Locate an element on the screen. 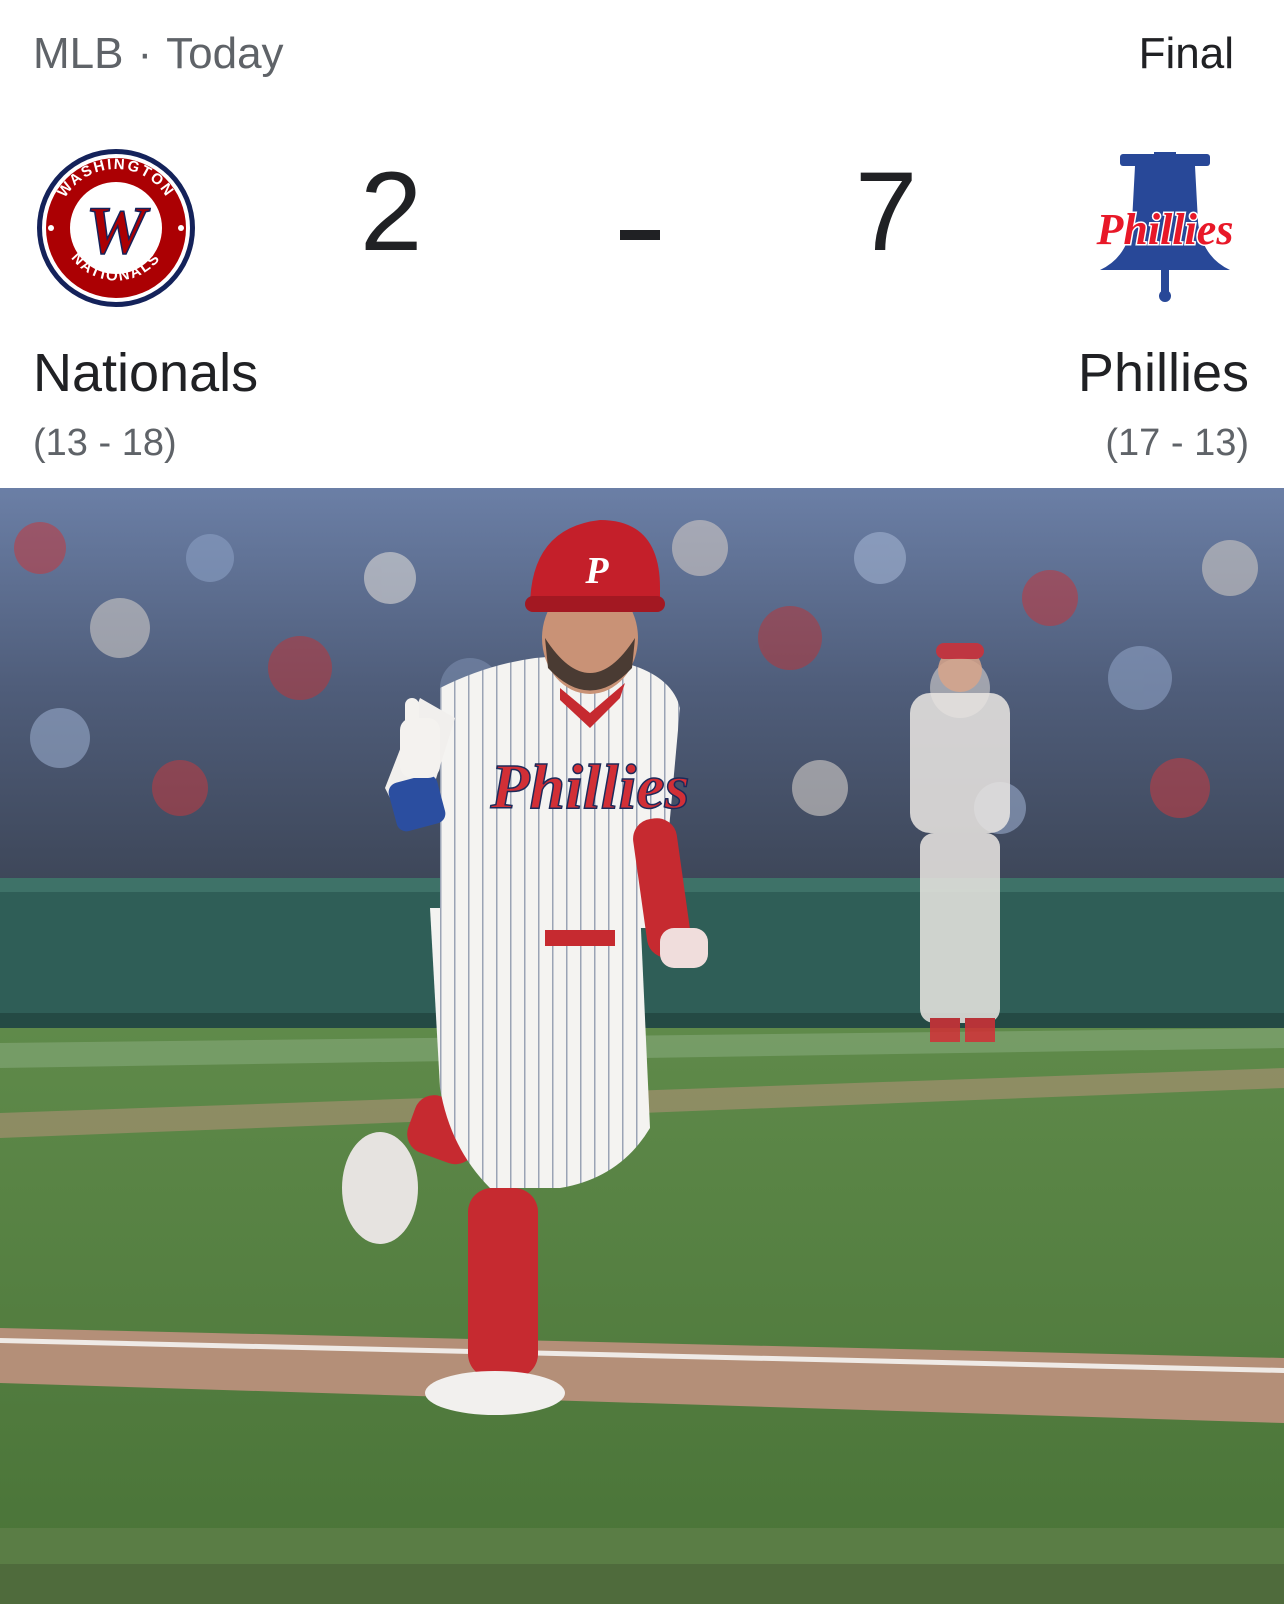 The image size is (1284, 1604). score-separator is located at coordinates (640, 235).